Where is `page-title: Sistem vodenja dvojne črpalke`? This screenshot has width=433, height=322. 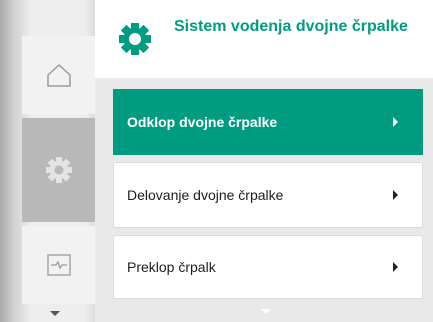
page-title: Sistem vodenja dvojne črpalke is located at coordinates (291, 26).